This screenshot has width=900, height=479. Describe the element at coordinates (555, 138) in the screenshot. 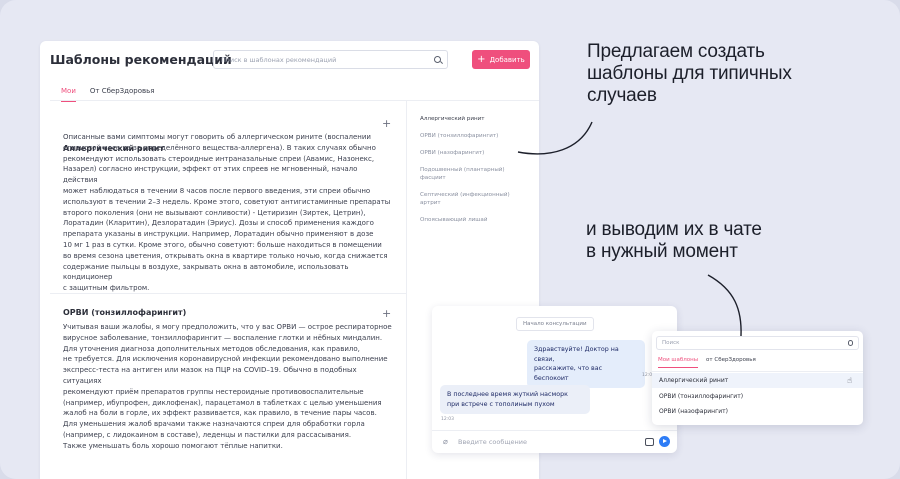

I see `arrow-to-nav` at that location.